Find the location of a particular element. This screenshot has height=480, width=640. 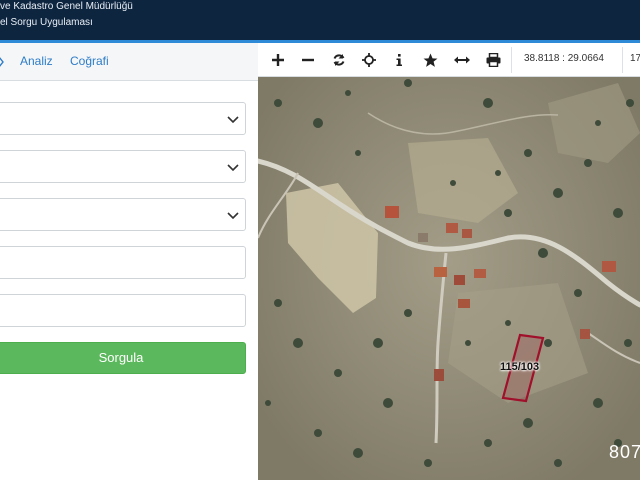

zoom-out-button is located at coordinates (308, 60).